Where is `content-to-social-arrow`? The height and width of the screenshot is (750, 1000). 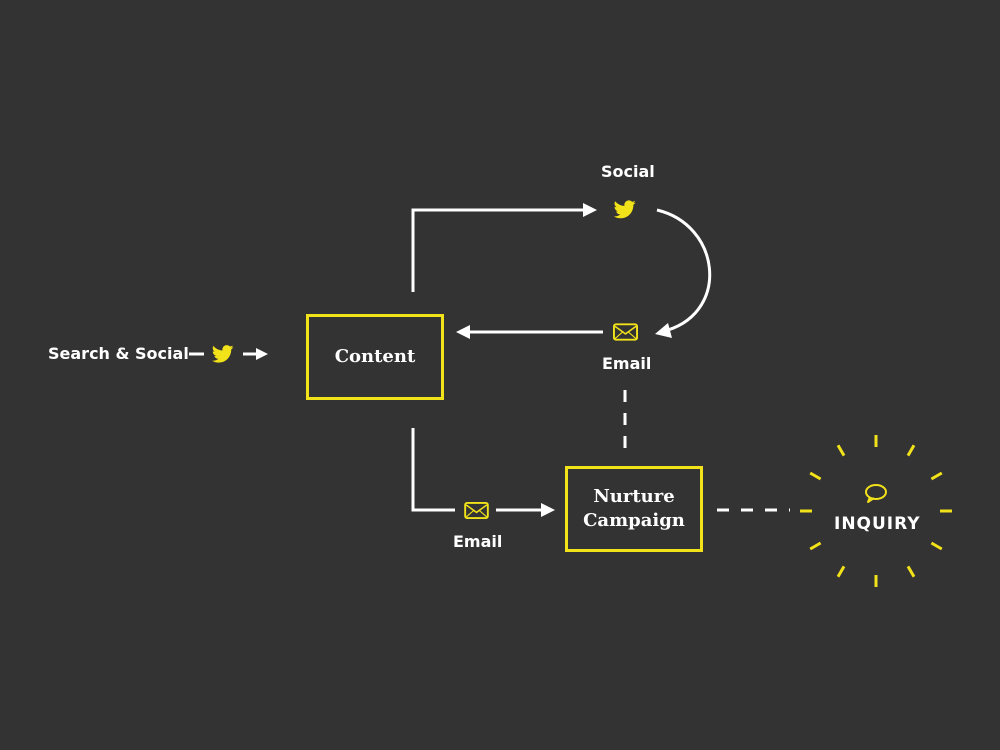
content-to-social-arrow is located at coordinates (504, 247).